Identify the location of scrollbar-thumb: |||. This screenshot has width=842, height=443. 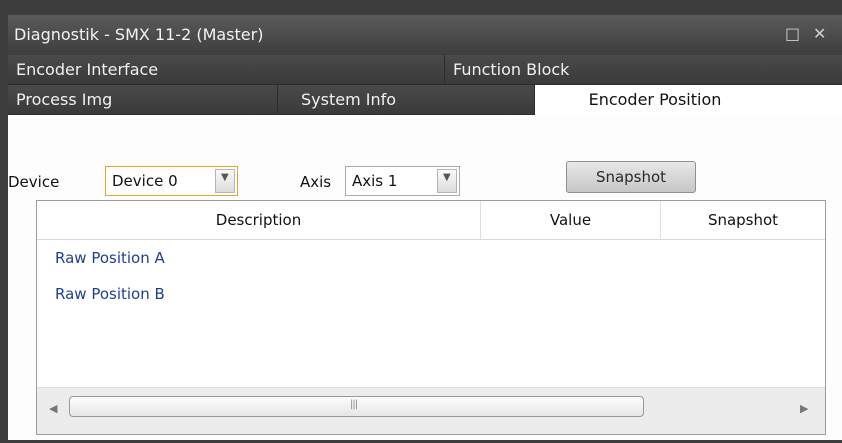
(356, 406).